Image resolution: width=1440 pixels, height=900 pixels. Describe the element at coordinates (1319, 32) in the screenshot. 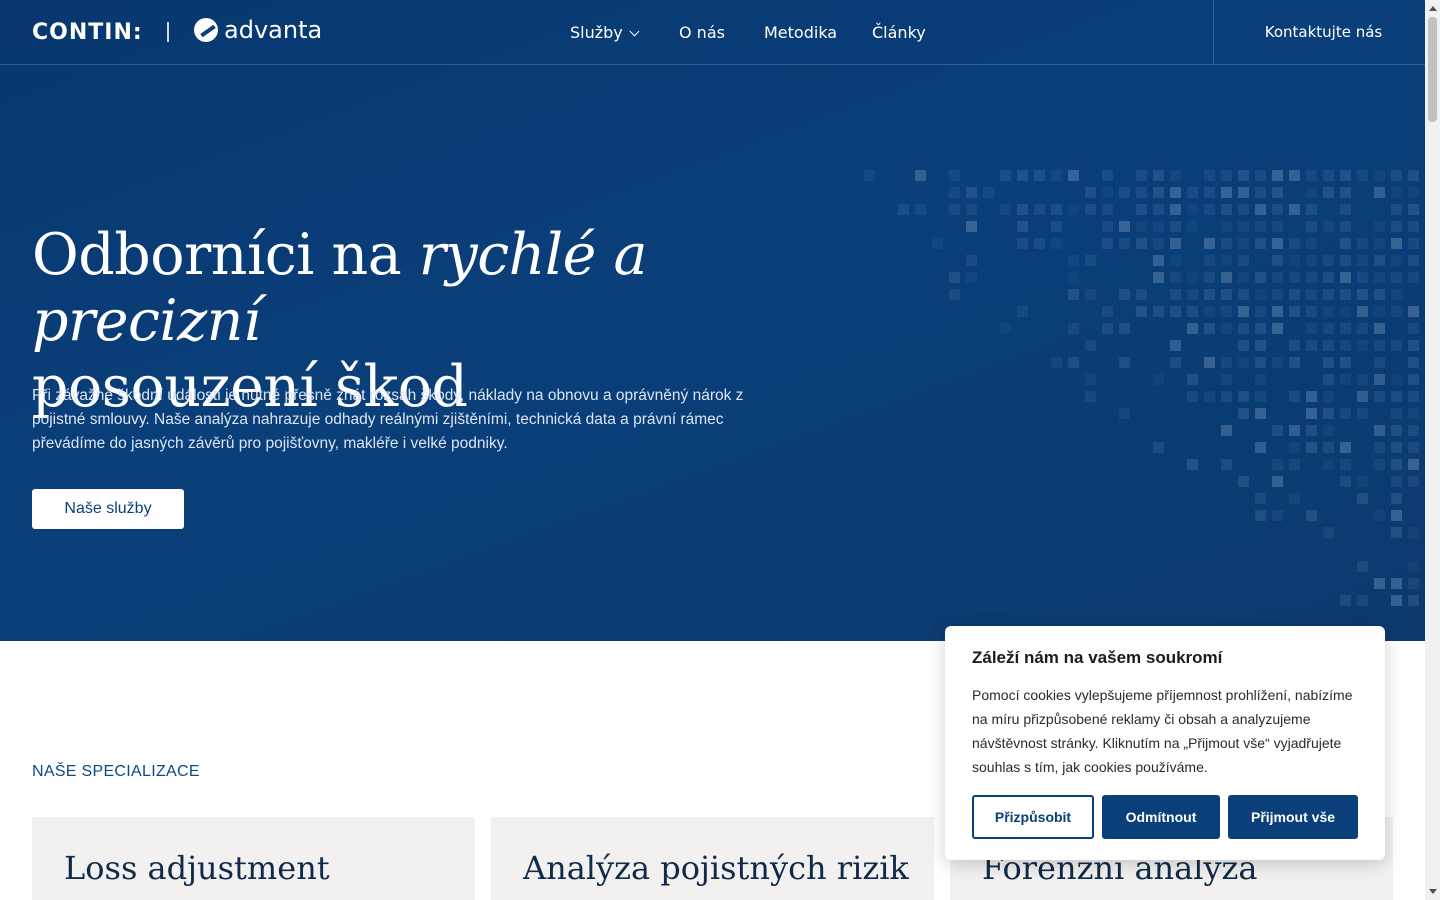

I see `contact-us-button: Kontaktujte nás` at that location.